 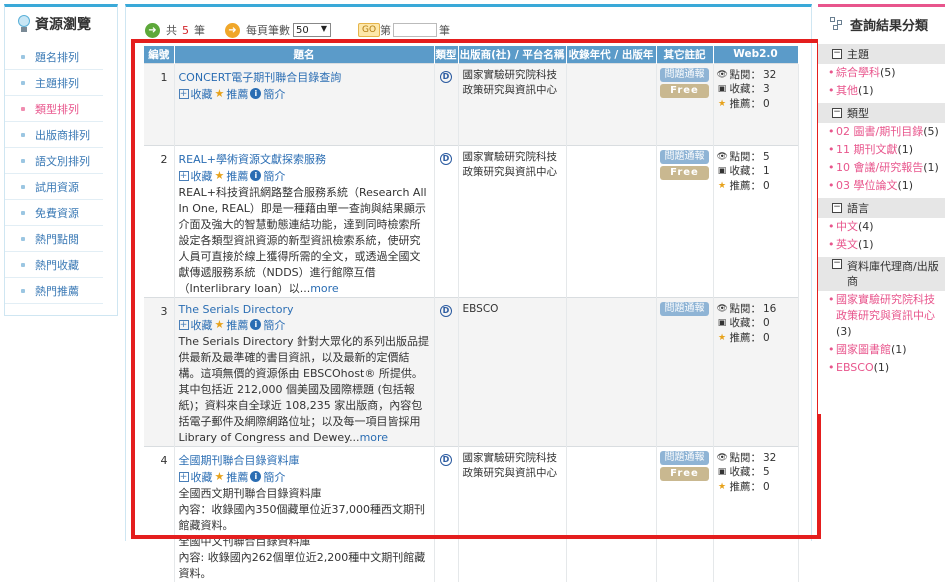 What do you see at coordinates (304, 77) in the screenshot?
I see `resource-title-link: CONCERT電子期刊聯合目錄查詢` at bounding box center [304, 77].